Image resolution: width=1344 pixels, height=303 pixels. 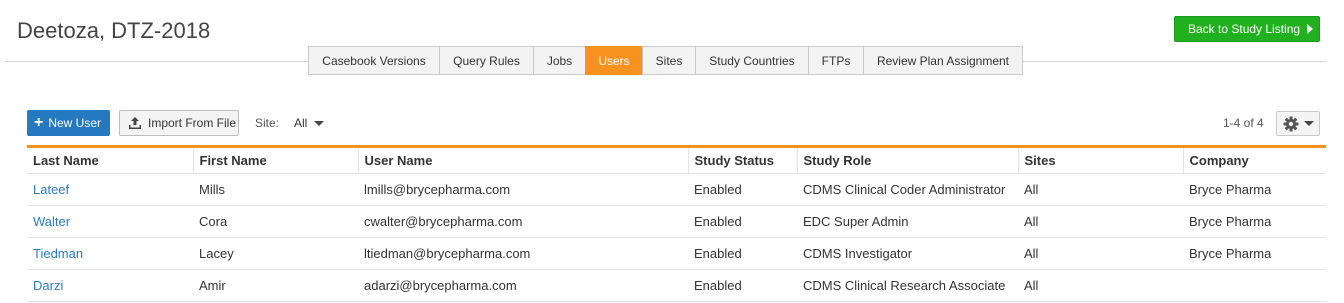 What do you see at coordinates (559, 60) in the screenshot?
I see `tab-jobs: Jobs` at bounding box center [559, 60].